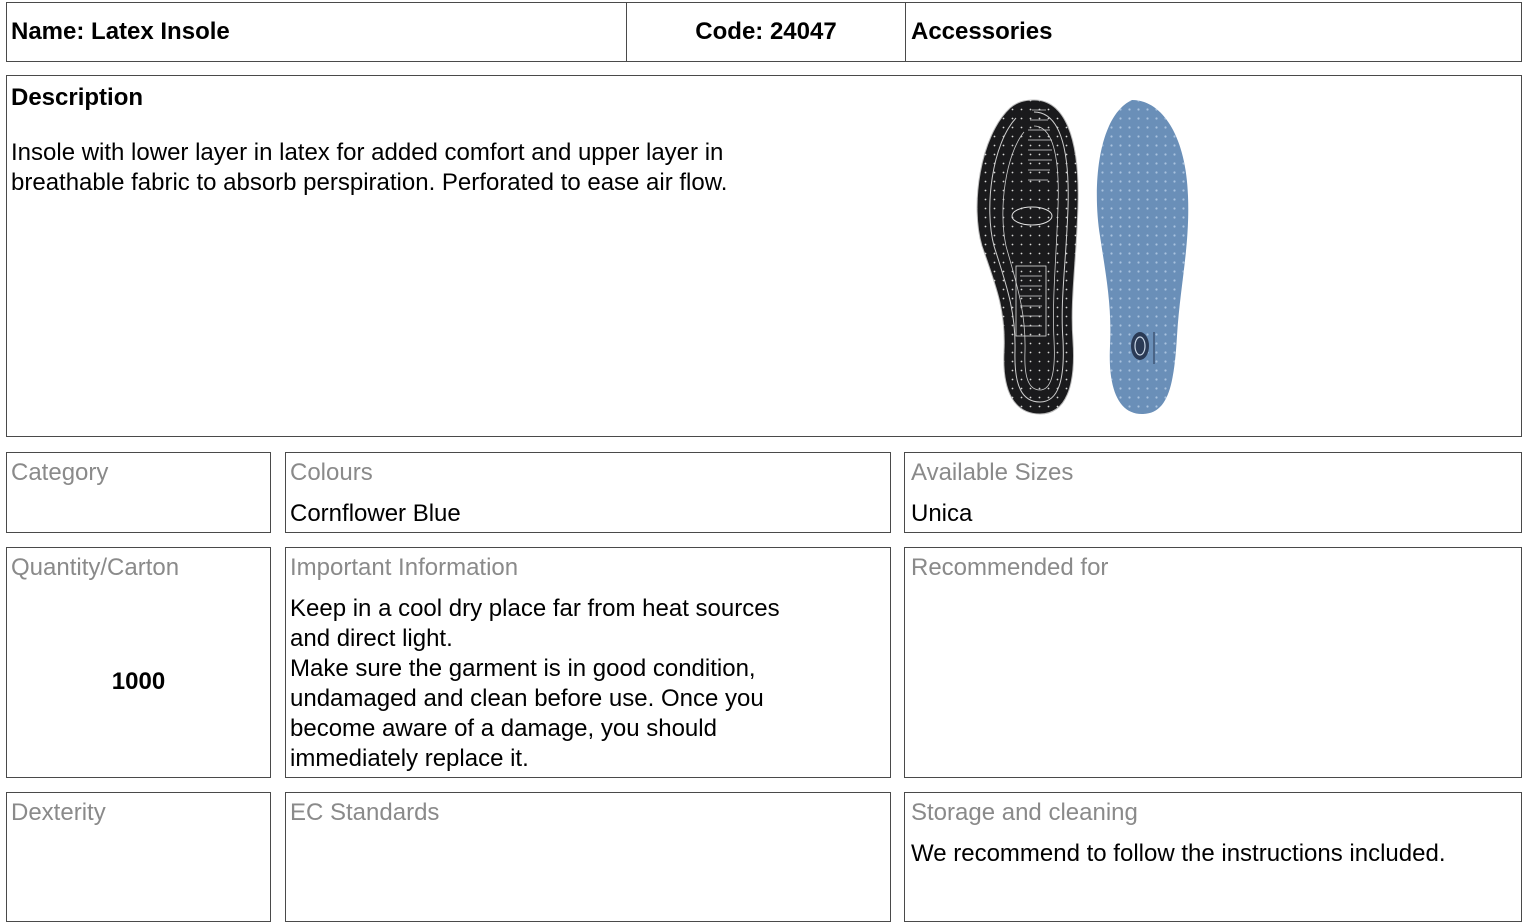  I want to click on product-family: Accessories, so click(982, 31).